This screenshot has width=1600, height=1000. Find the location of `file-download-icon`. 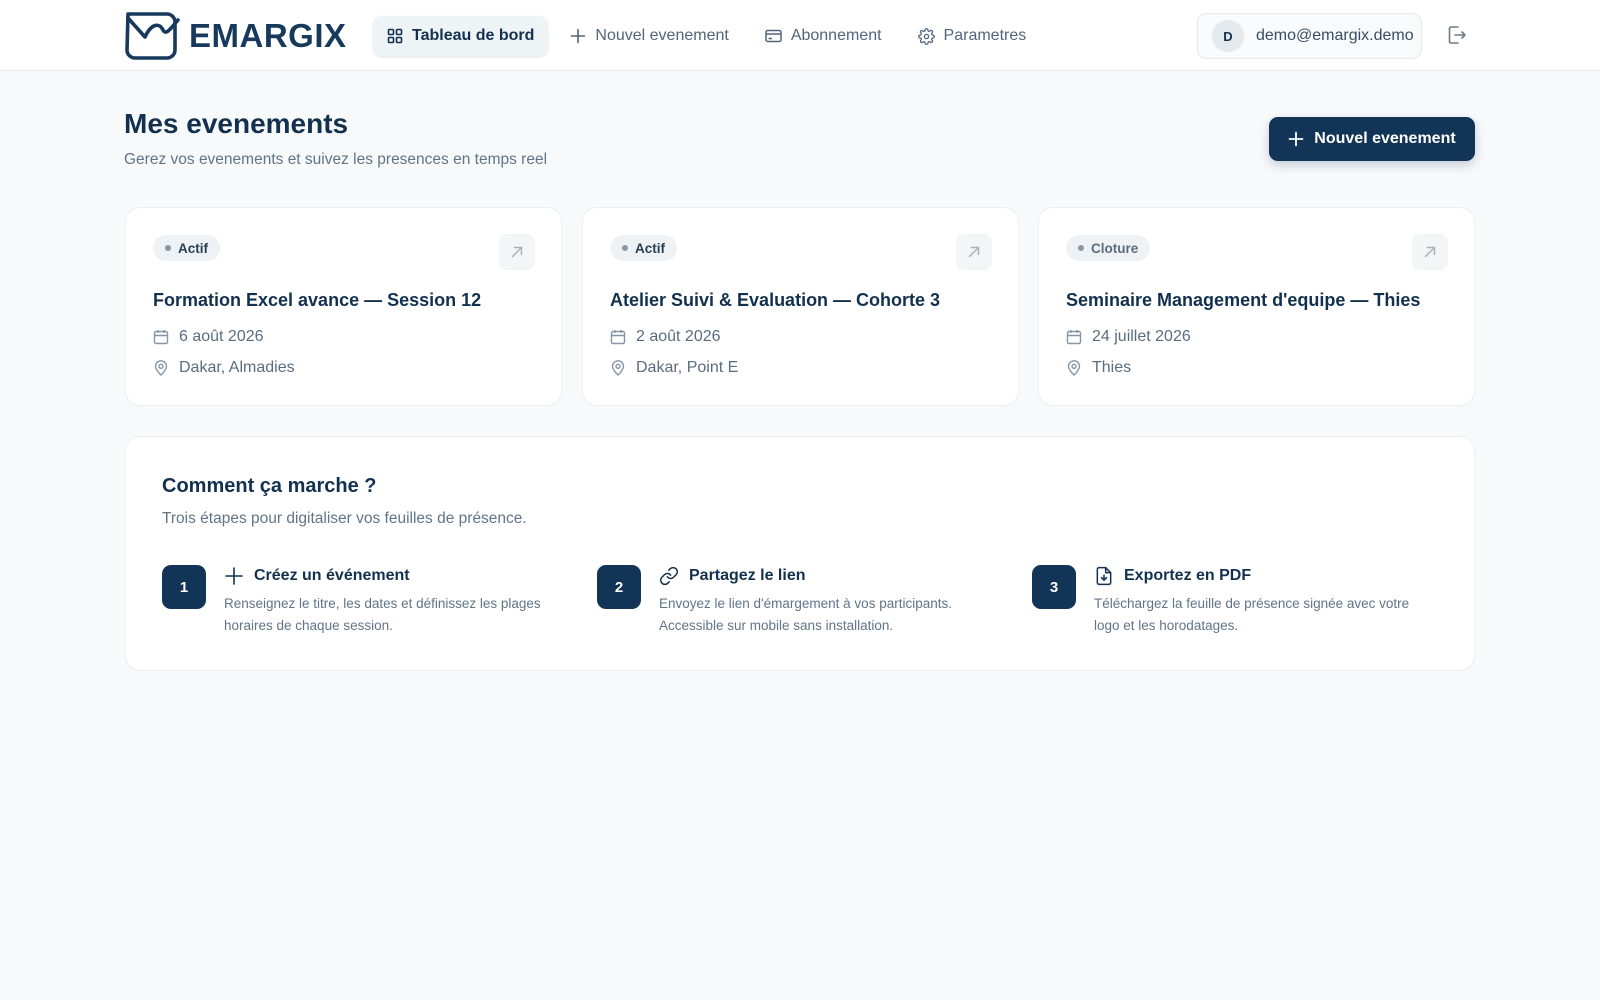

file-download-icon is located at coordinates (1104, 576).